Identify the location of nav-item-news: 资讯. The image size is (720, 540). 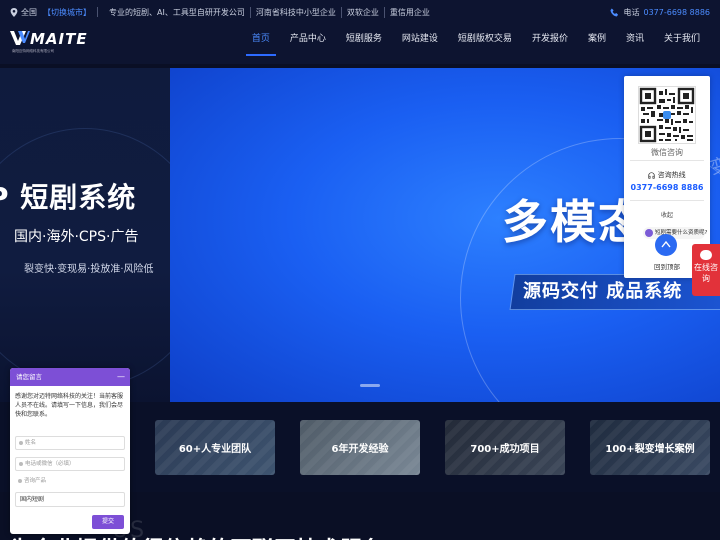
(635, 44).